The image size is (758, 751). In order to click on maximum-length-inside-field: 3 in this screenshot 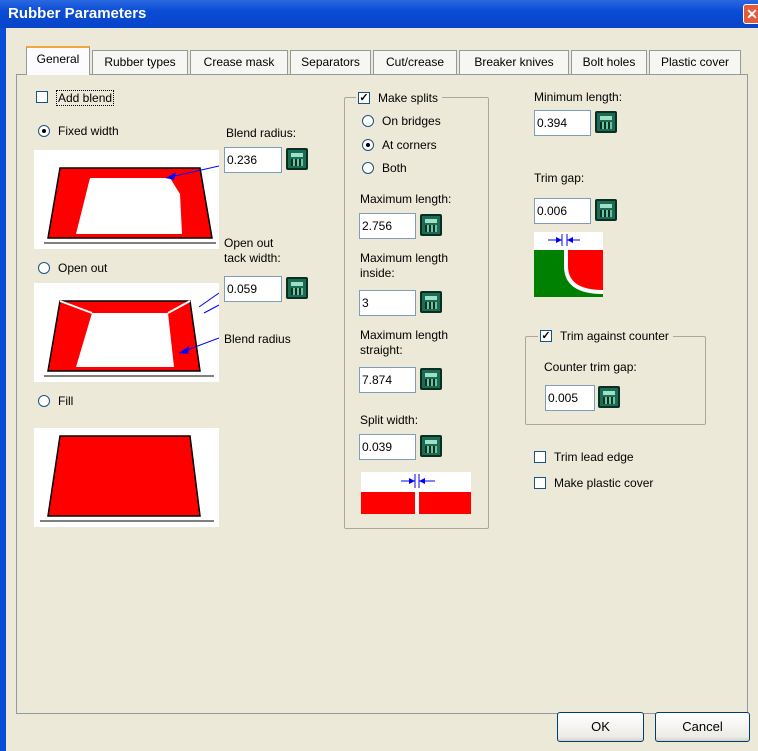, I will do `click(387, 303)`.